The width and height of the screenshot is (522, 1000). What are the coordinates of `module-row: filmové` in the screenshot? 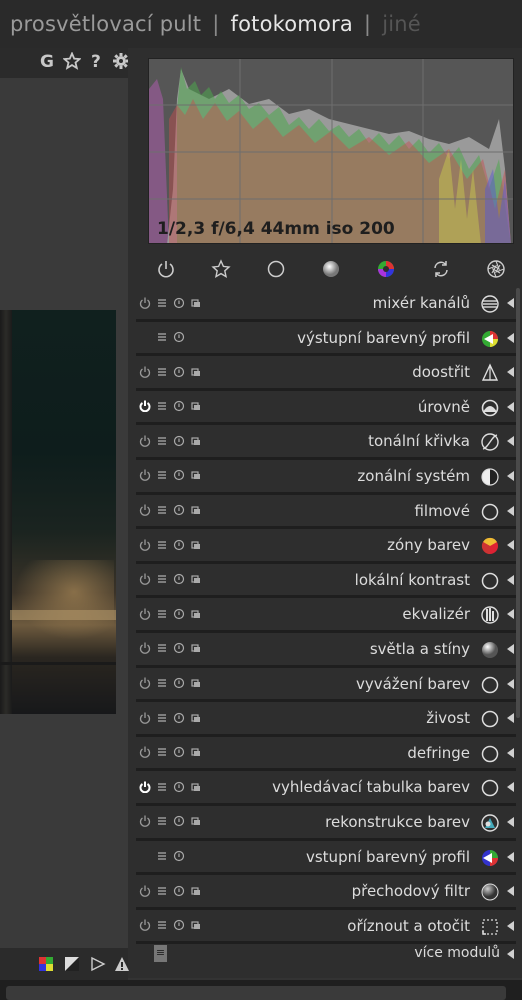 It's located at (326, 512).